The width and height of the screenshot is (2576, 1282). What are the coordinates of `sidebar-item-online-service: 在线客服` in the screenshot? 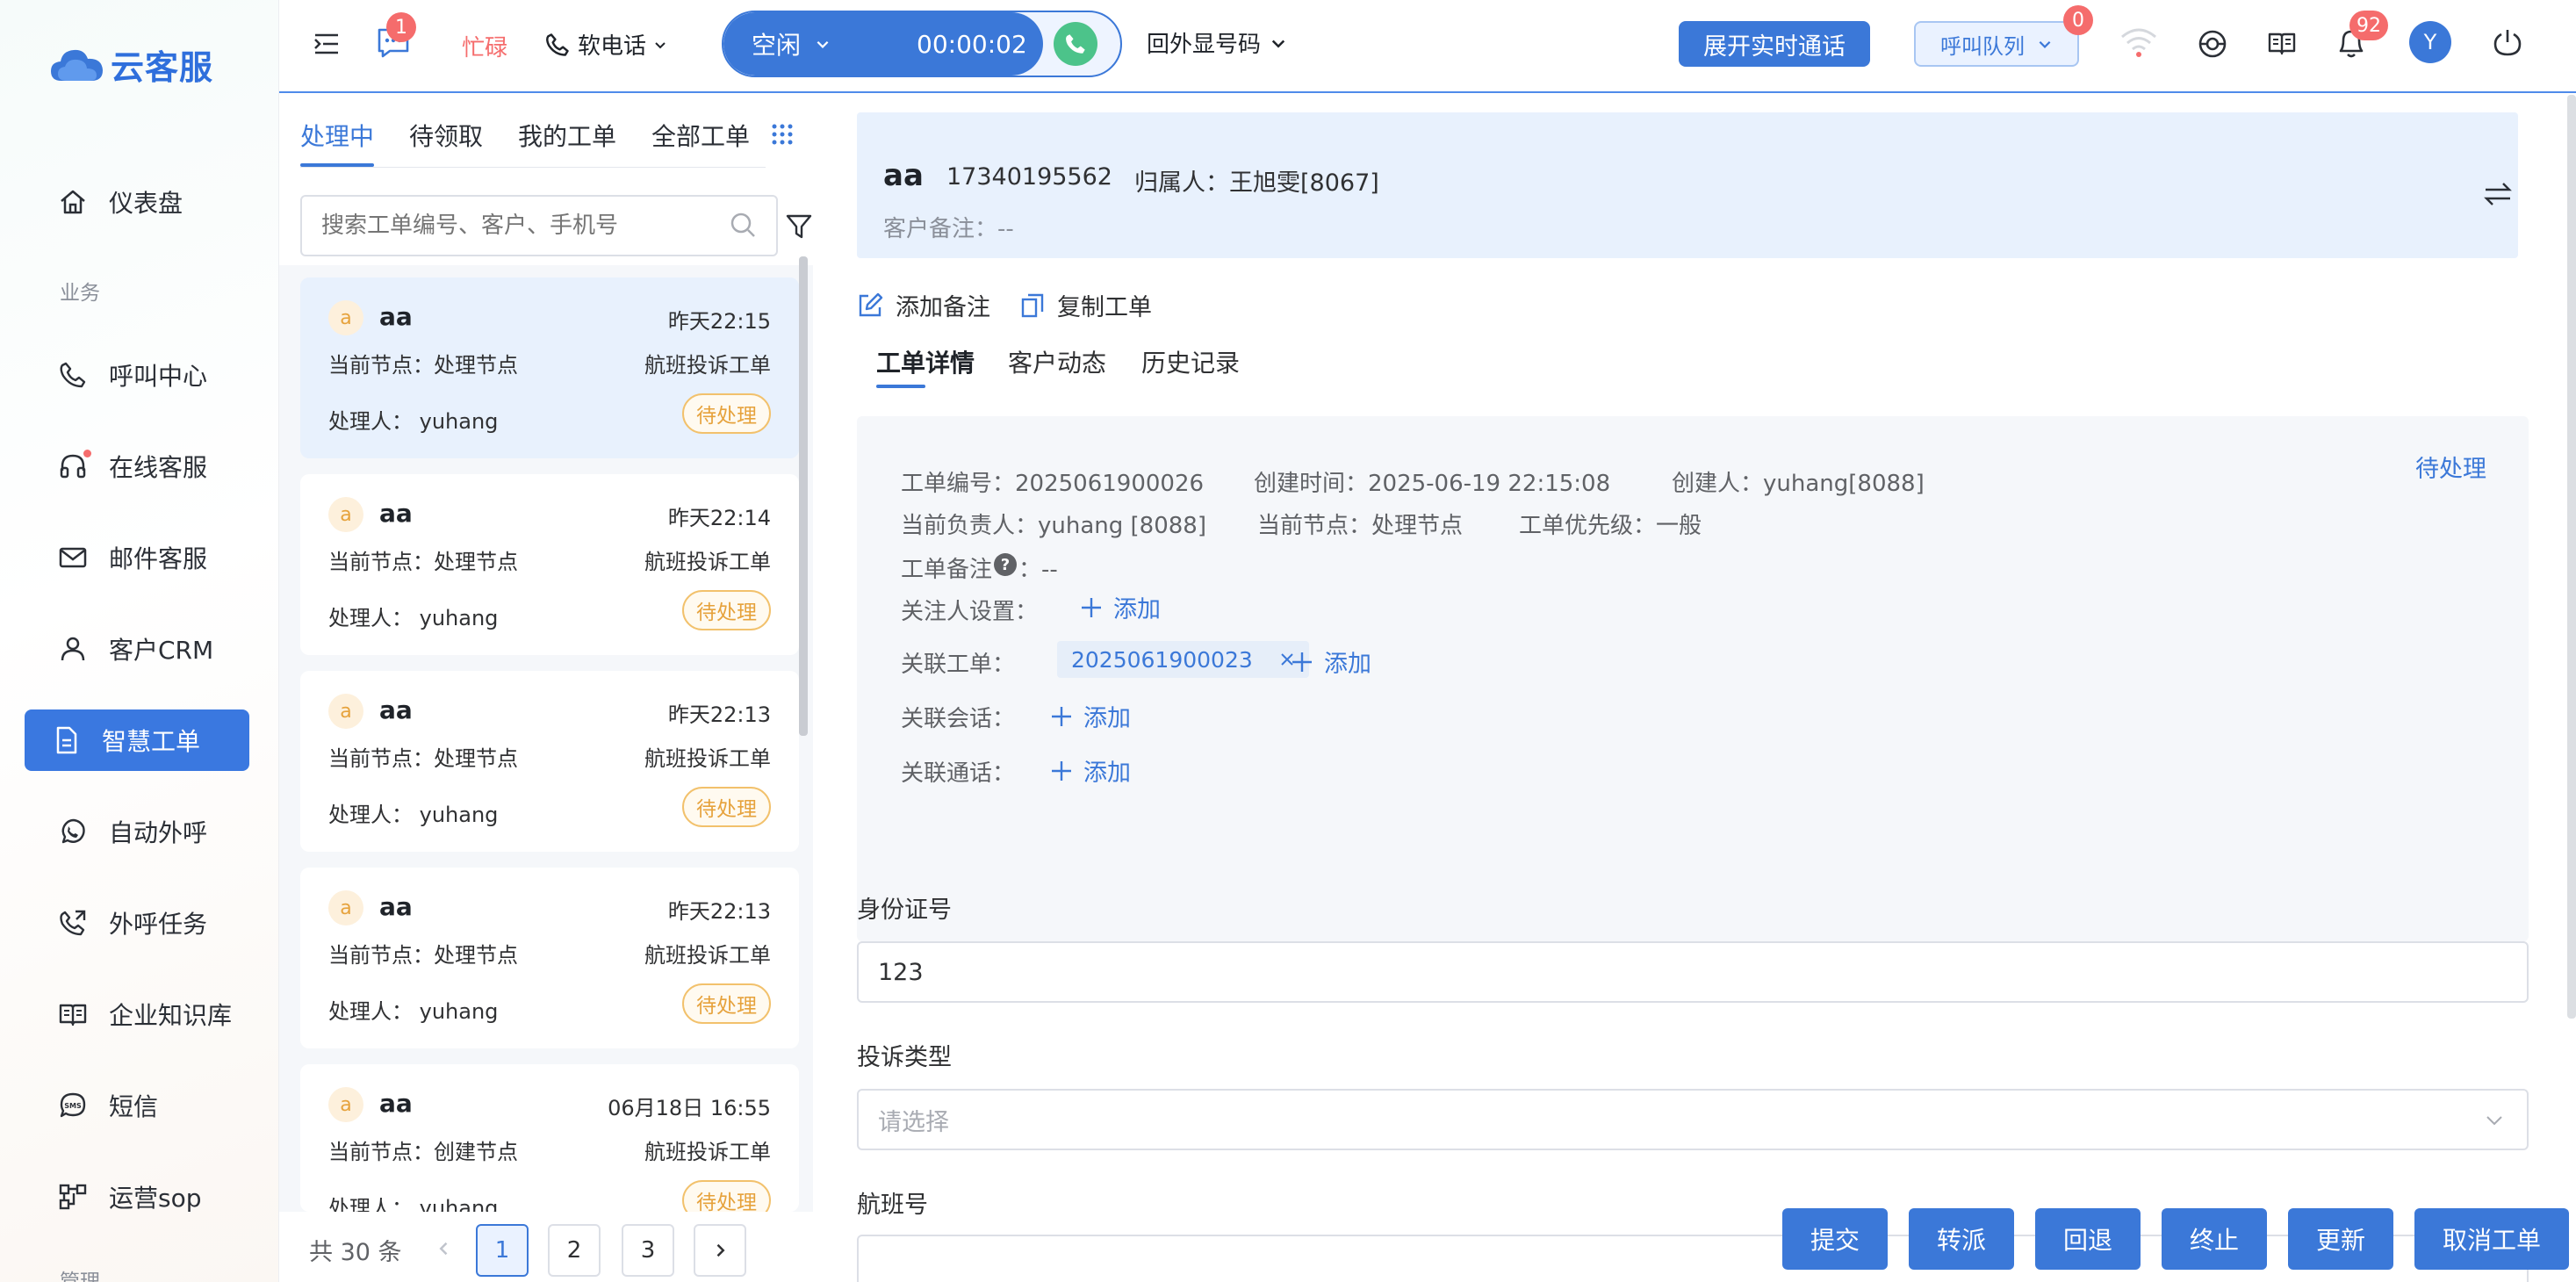 It's located at (137, 466).